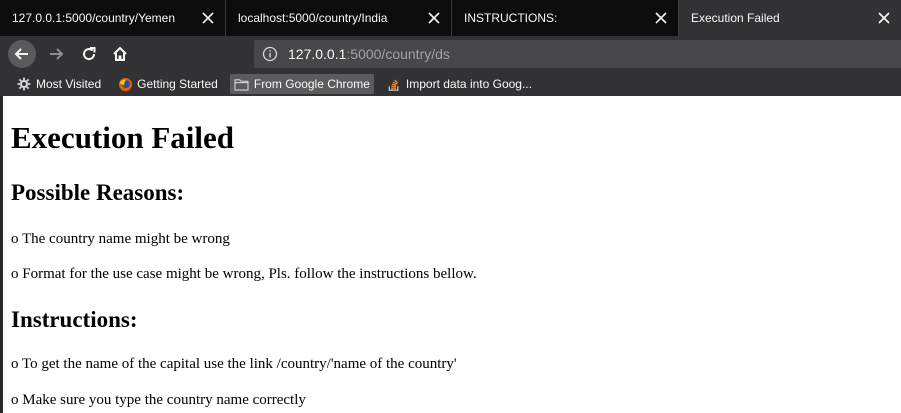 This screenshot has height=413, width=901. I want to click on page-title: Execution Failed, so click(123, 137).